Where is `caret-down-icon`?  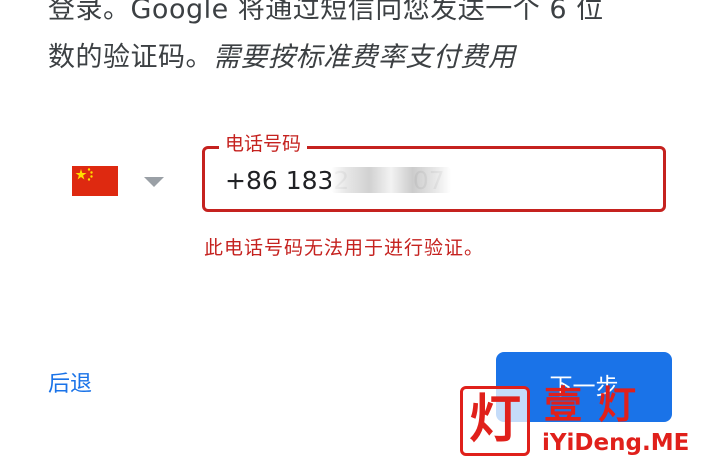 caret-down-icon is located at coordinates (154, 182).